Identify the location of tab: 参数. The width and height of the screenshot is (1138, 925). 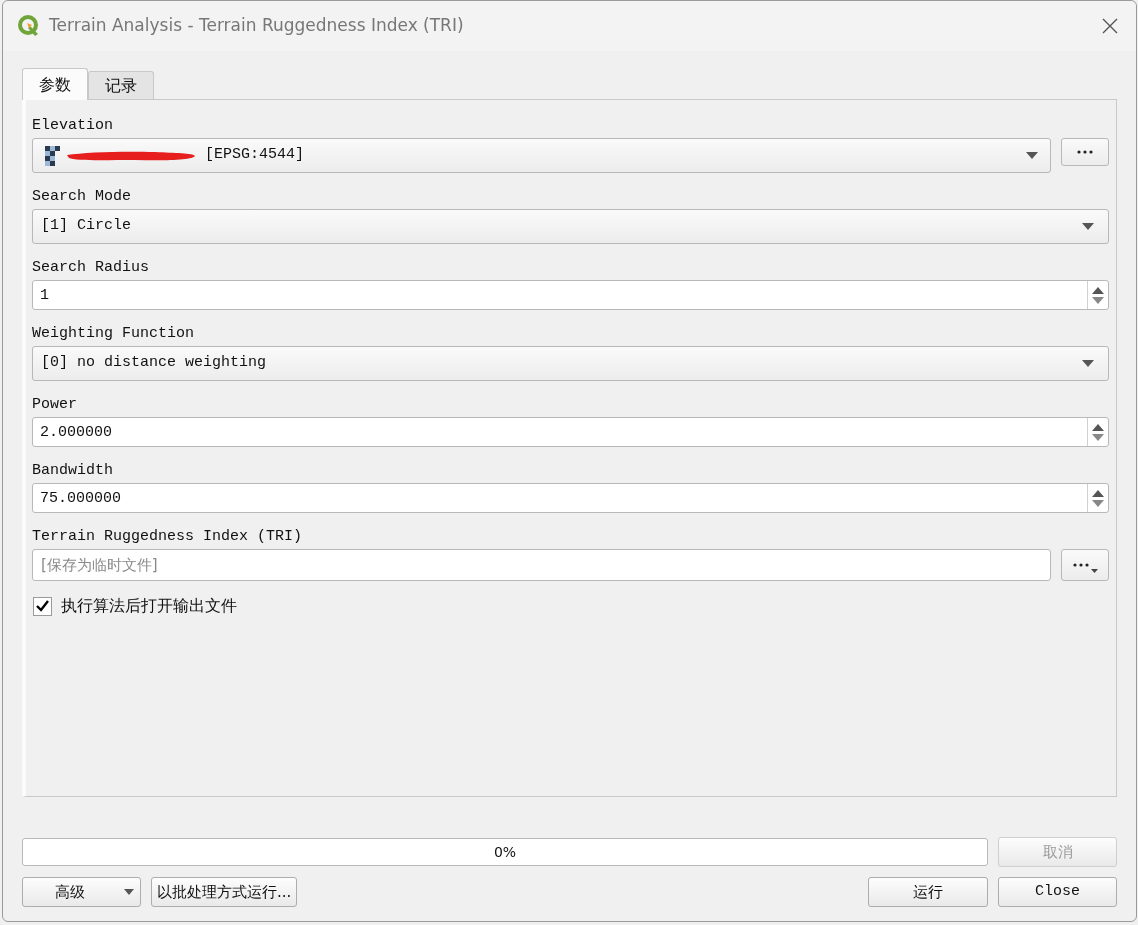
(55, 84).